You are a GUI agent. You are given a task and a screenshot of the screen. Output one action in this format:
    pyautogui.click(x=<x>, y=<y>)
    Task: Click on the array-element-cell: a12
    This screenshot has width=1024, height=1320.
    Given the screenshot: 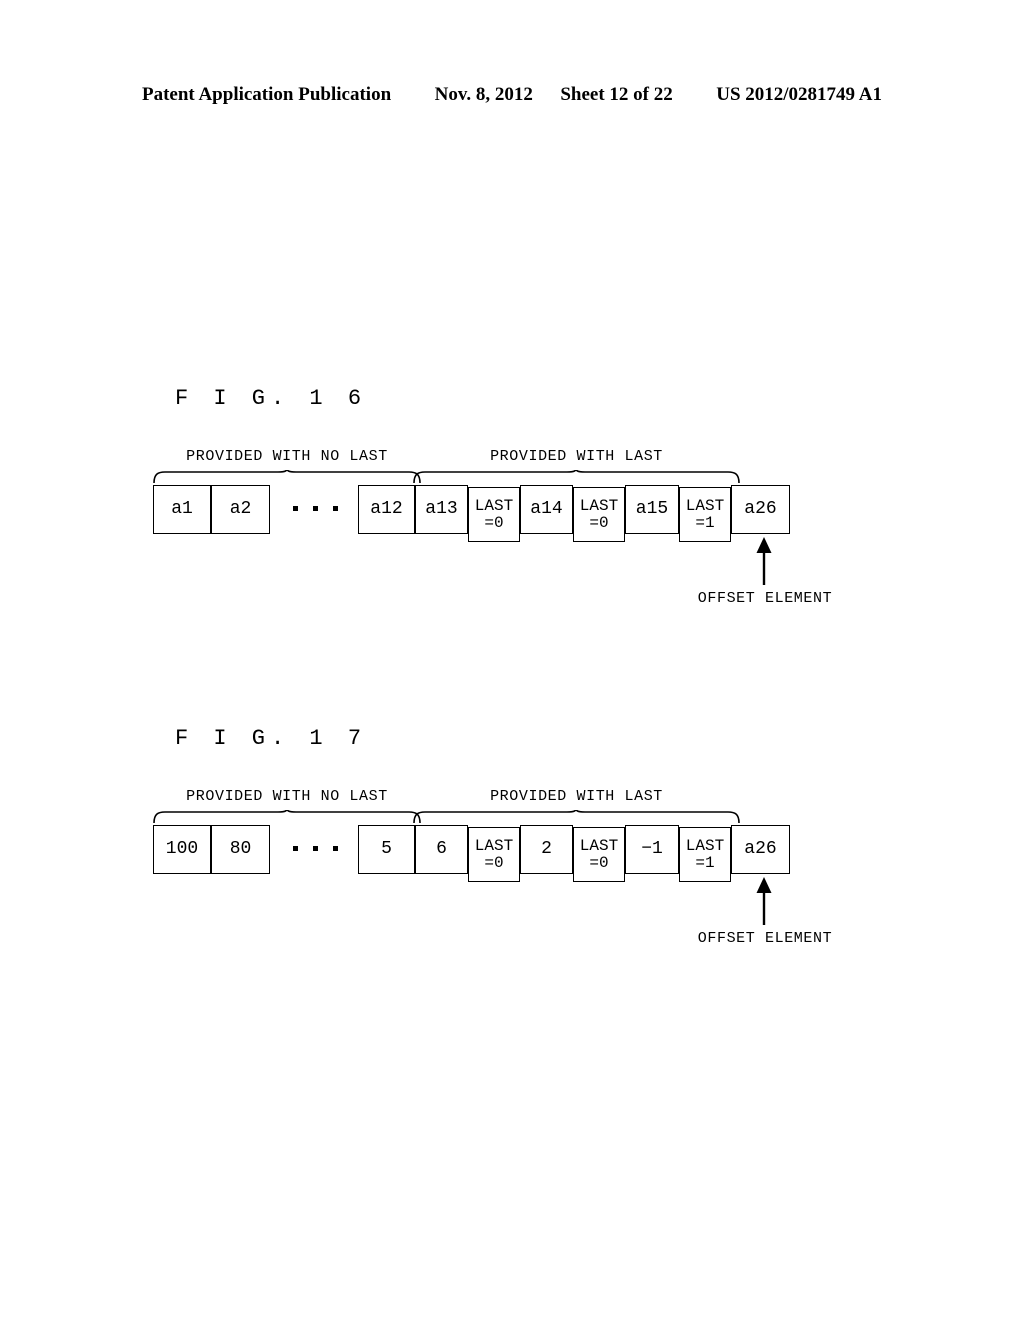 What is the action you would take?
    pyautogui.click(x=386, y=509)
    